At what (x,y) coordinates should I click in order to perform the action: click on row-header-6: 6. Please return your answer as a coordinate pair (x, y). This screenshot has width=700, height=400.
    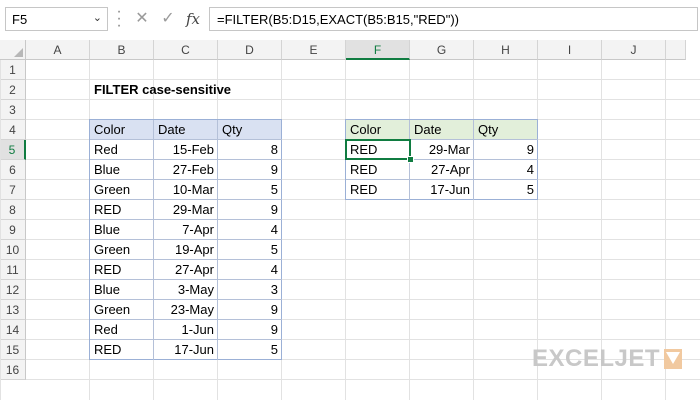
    Looking at the image, I should click on (13, 170).